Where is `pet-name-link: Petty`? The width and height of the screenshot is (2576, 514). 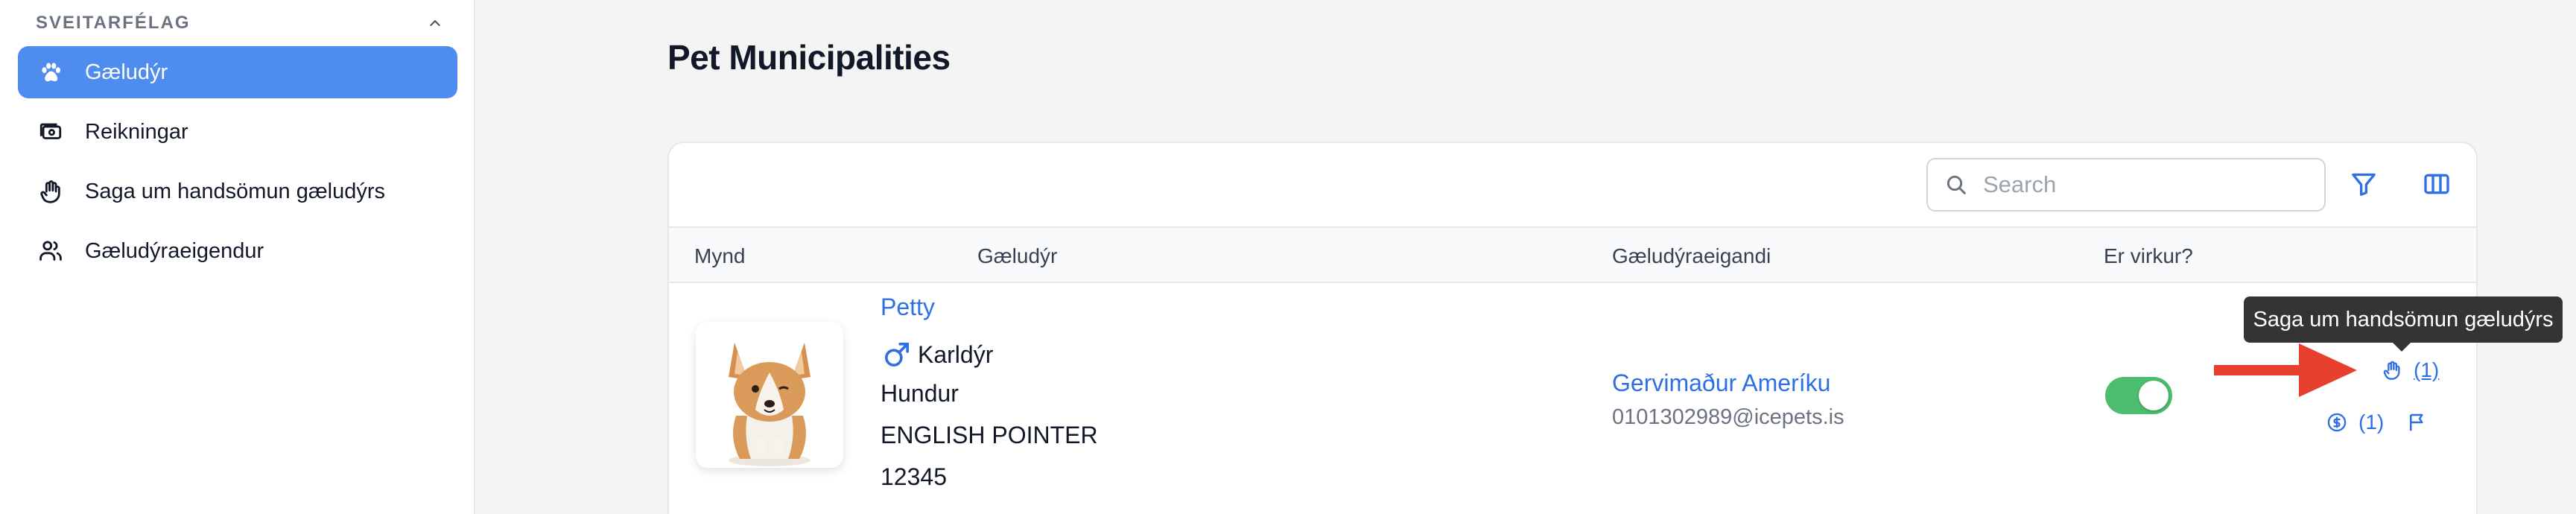
pet-name-link: Petty is located at coordinates (908, 307).